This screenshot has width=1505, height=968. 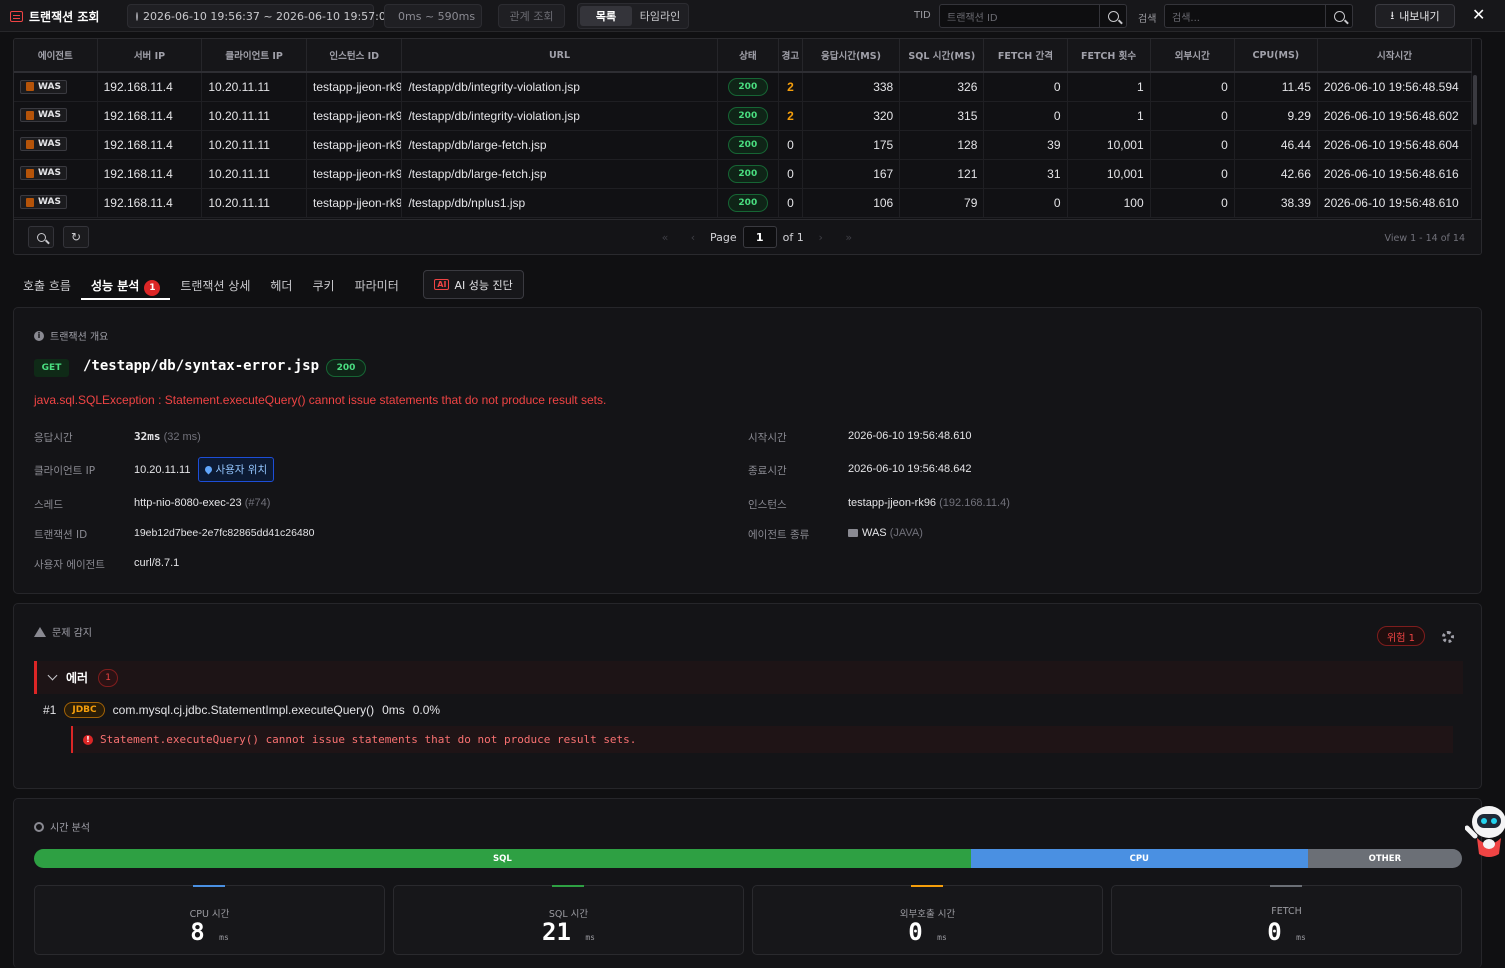 I want to click on cell-sql: 79, so click(x=942, y=203).